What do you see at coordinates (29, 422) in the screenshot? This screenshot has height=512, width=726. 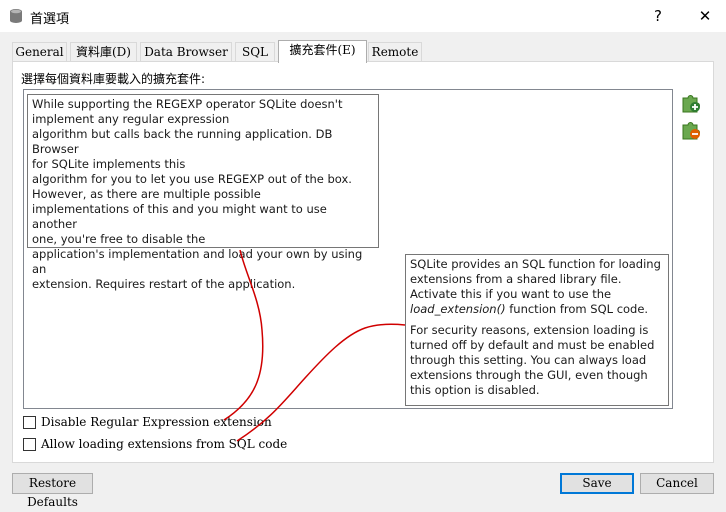 I see `disable-regex-checkbox` at bounding box center [29, 422].